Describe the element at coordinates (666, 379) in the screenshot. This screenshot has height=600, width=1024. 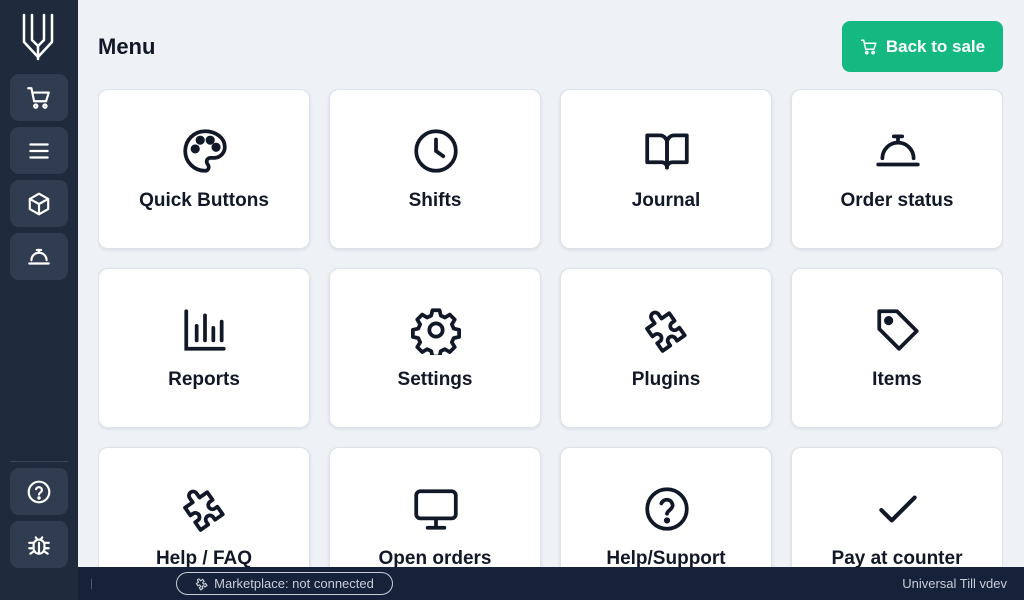
I see `tile-label: Plugins` at that location.